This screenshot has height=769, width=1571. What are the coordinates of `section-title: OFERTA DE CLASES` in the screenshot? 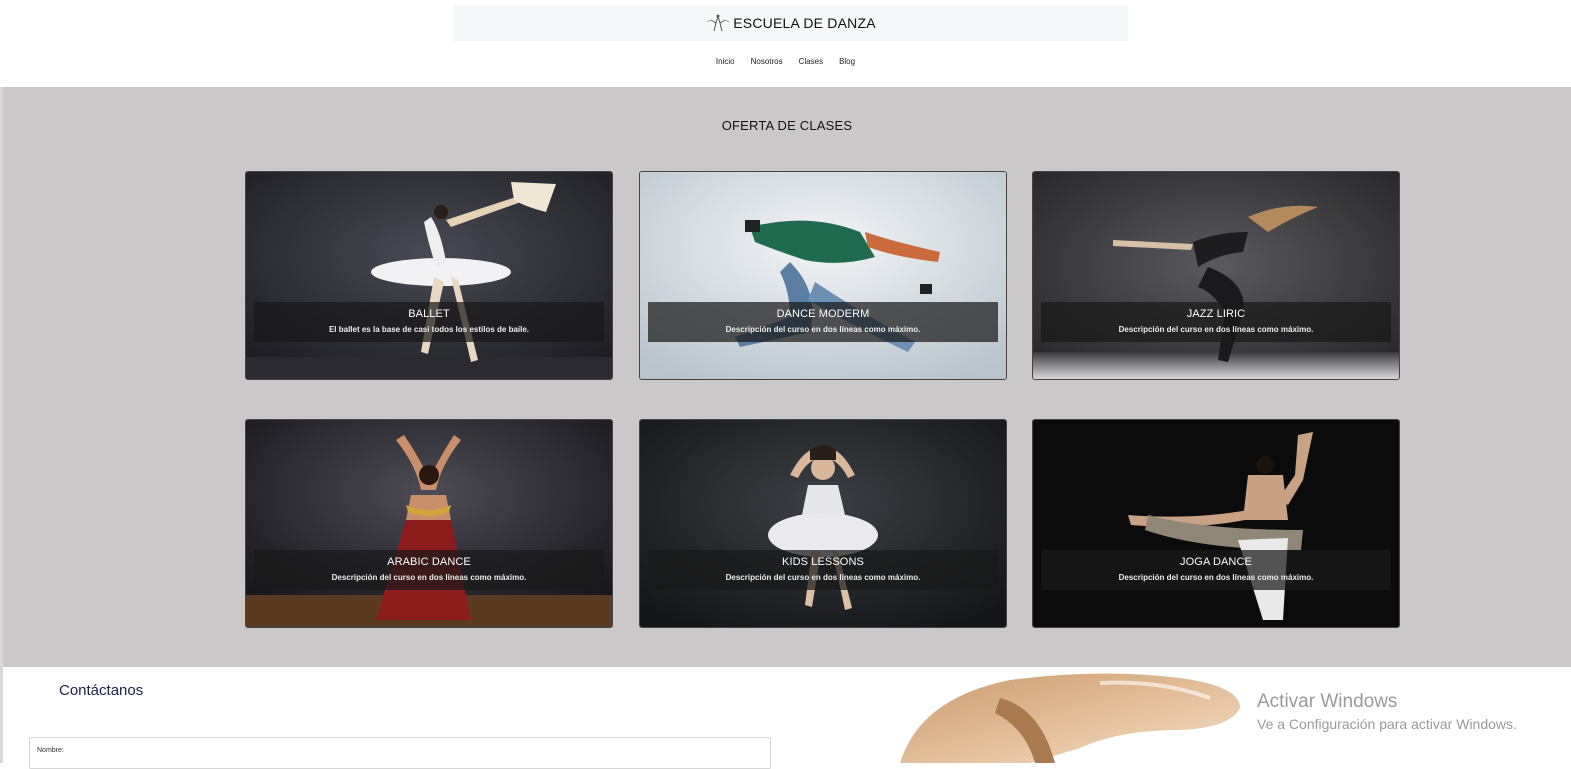 It's located at (787, 125).